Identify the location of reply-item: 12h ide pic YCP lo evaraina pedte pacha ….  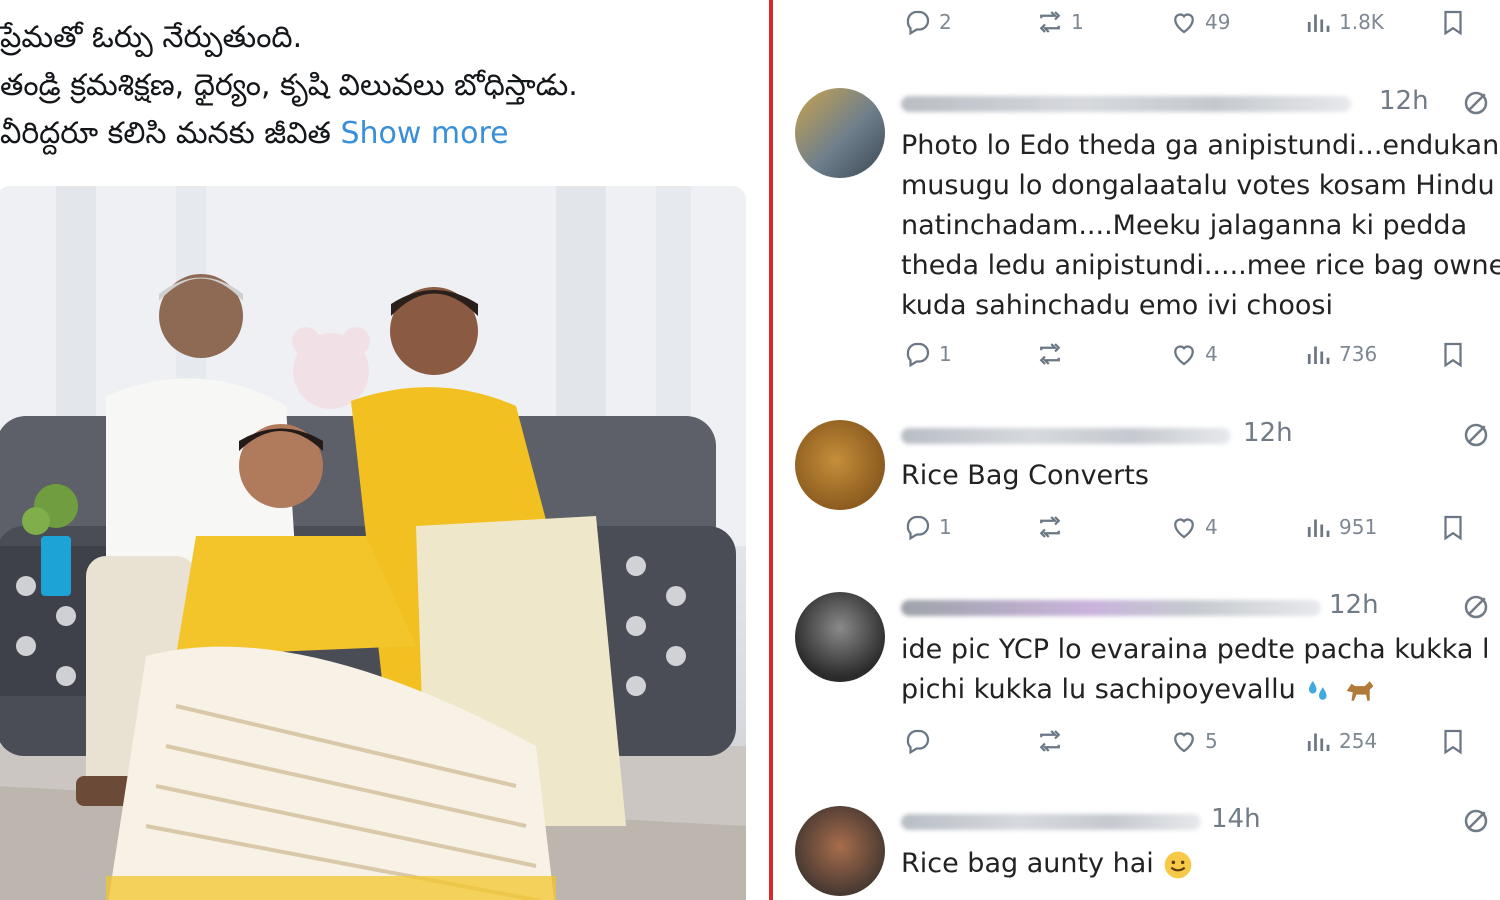
(1136, 658).